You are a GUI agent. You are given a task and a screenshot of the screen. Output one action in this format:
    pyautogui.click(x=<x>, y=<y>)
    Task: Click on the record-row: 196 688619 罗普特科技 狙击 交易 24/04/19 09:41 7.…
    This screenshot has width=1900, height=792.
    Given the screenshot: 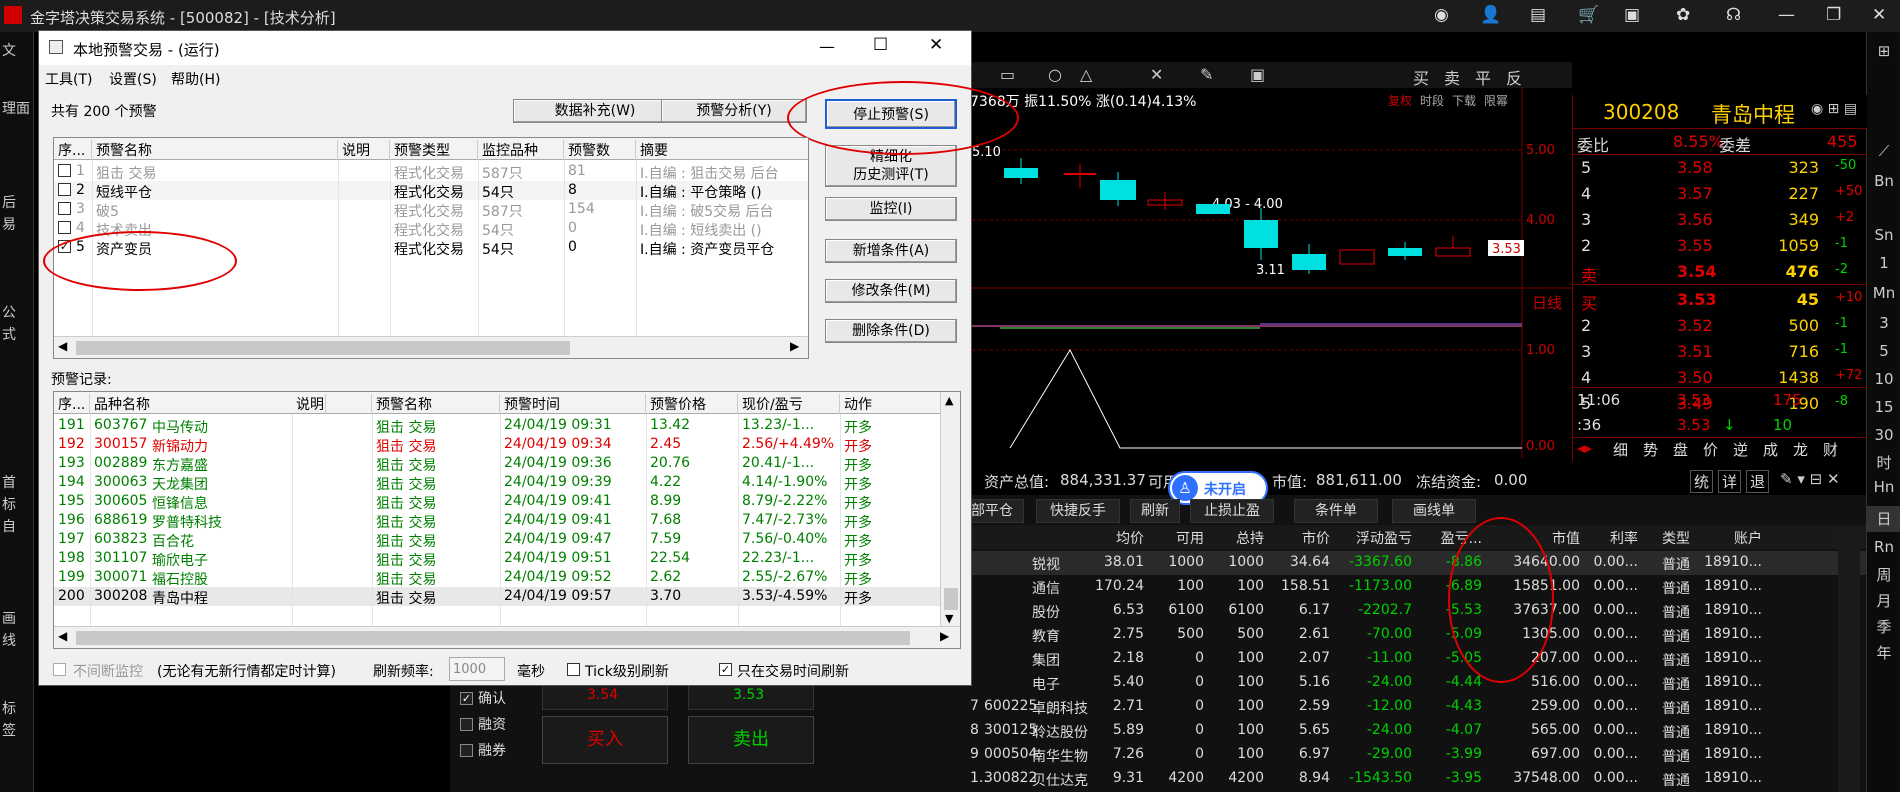 What is the action you would take?
    pyautogui.click(x=497, y=521)
    